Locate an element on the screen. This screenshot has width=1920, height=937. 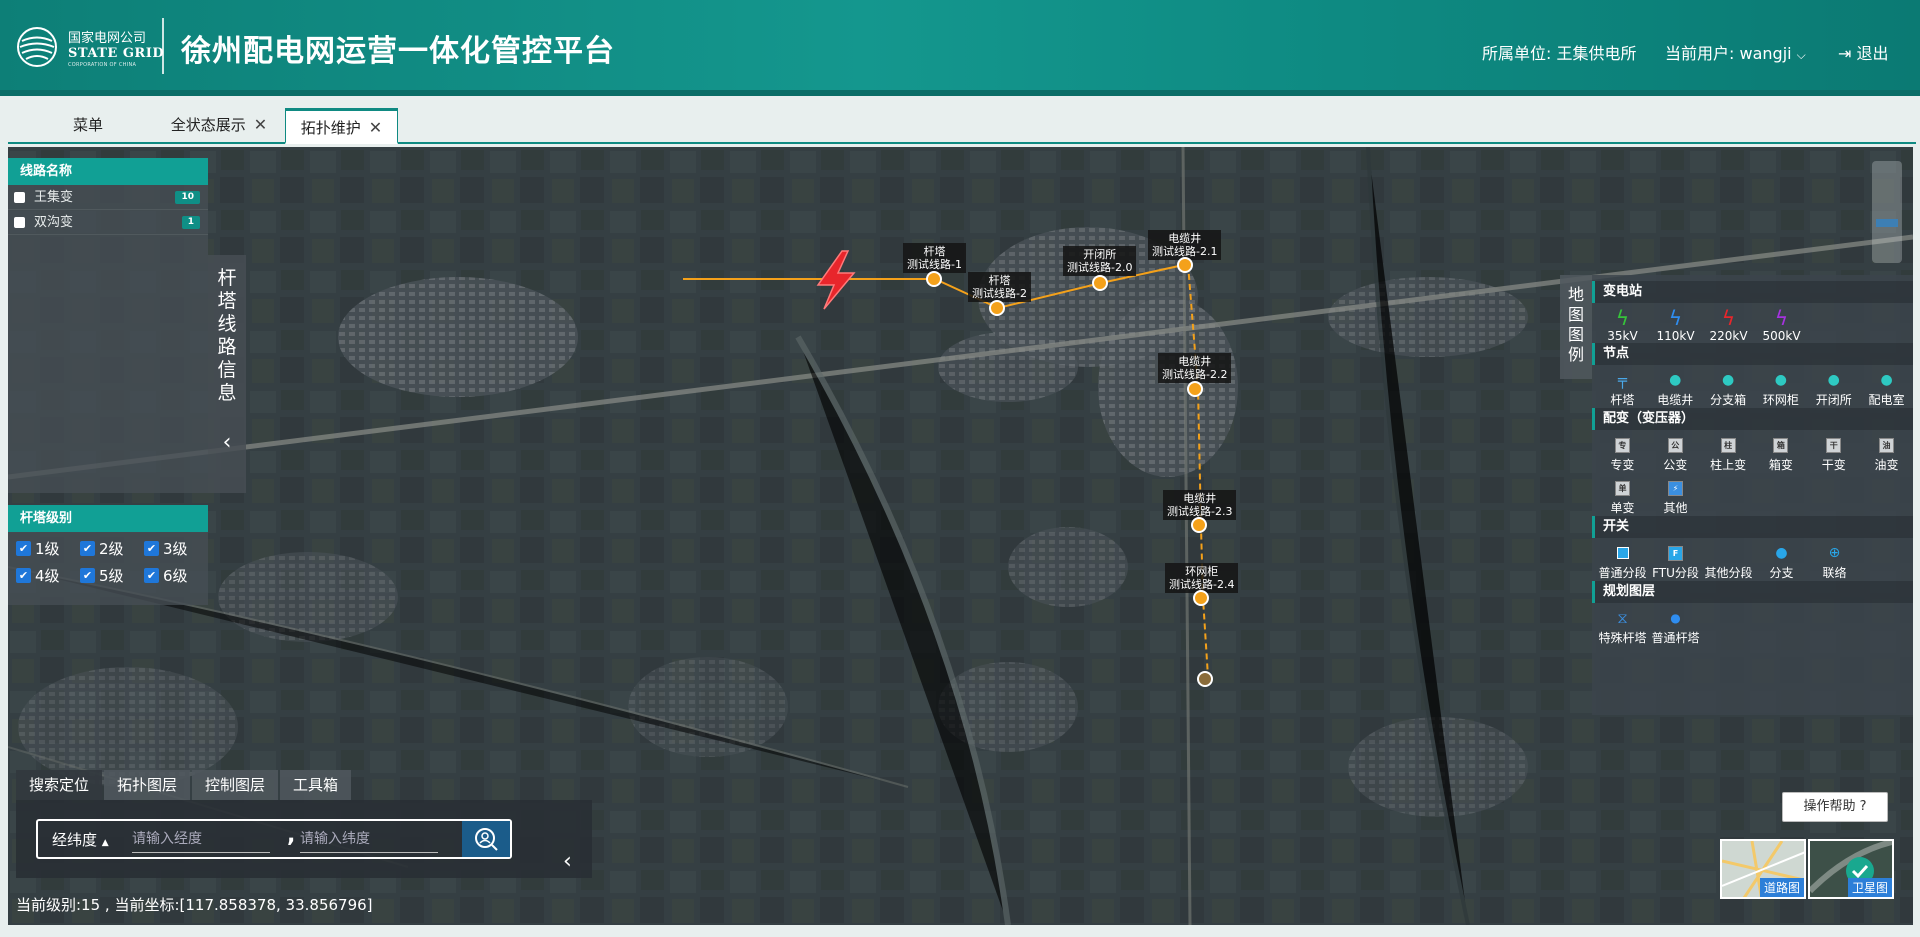
search-mode-label: 经纬度 is located at coordinates (75, 840).